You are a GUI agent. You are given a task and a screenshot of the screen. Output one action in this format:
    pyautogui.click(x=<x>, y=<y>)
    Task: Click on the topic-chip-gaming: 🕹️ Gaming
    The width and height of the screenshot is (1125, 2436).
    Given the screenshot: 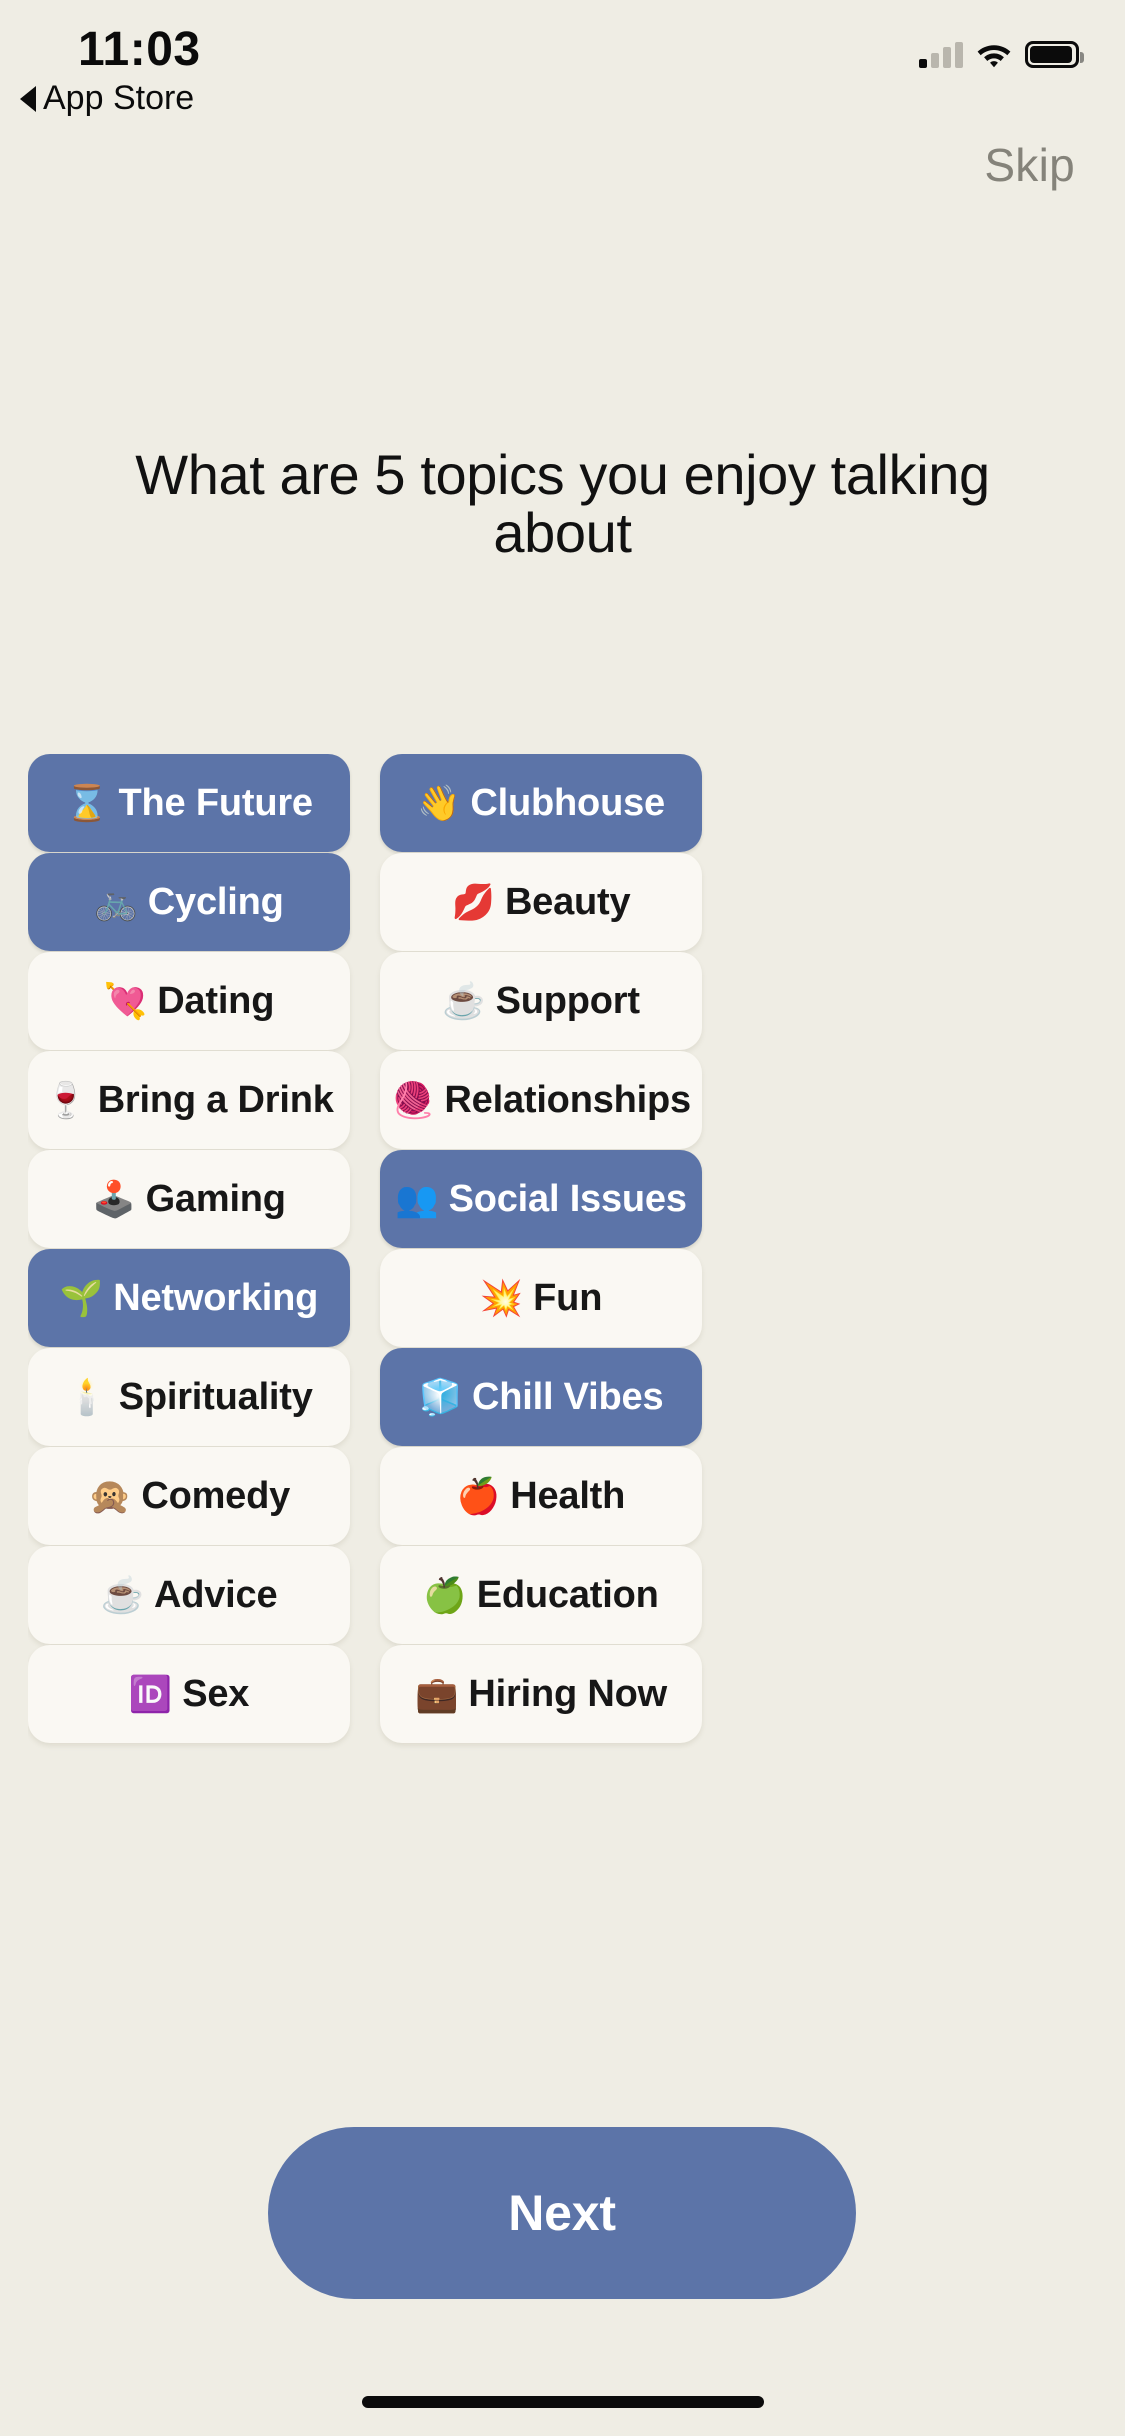 What is the action you would take?
    pyautogui.click(x=189, y=1199)
    